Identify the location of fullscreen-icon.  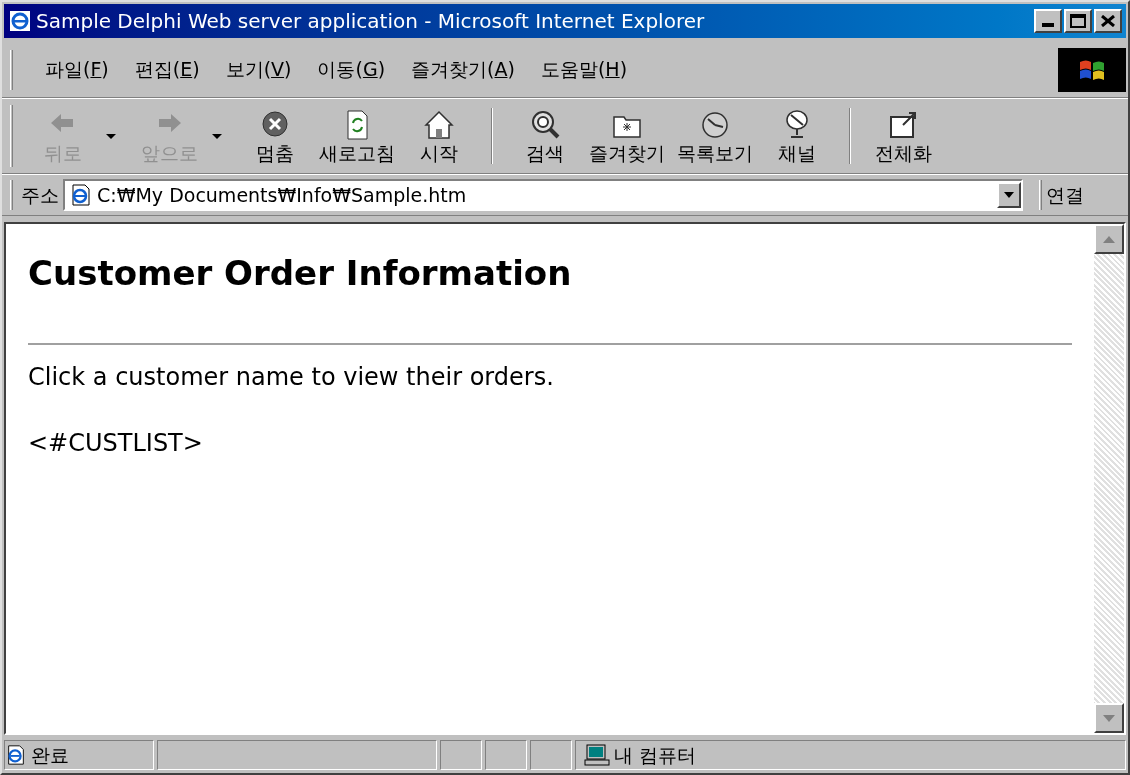
(903, 125).